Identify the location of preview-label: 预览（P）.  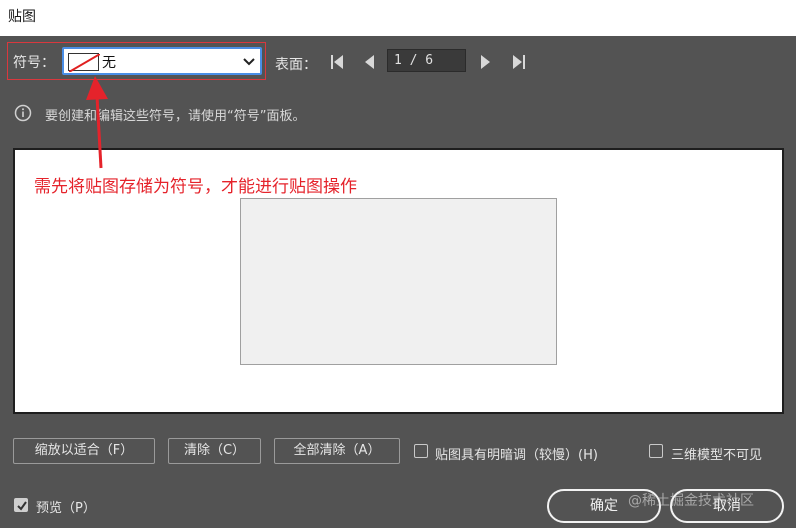
(66, 508).